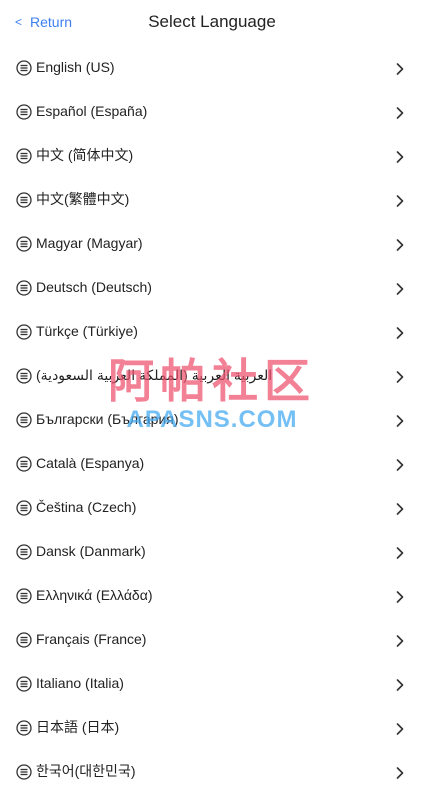  I want to click on header-bar: < Return Select Language, so click(212, 22).